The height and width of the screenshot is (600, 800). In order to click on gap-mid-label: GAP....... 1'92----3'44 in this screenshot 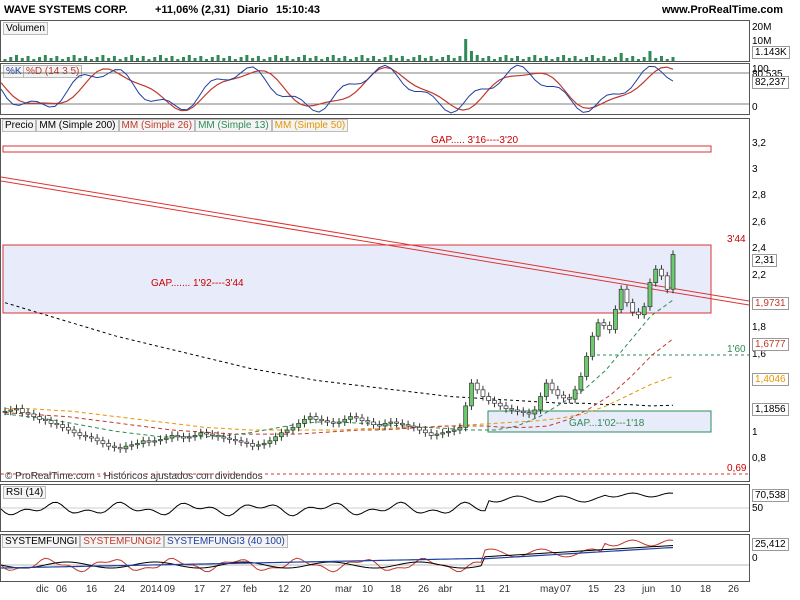, I will do `click(197, 283)`.